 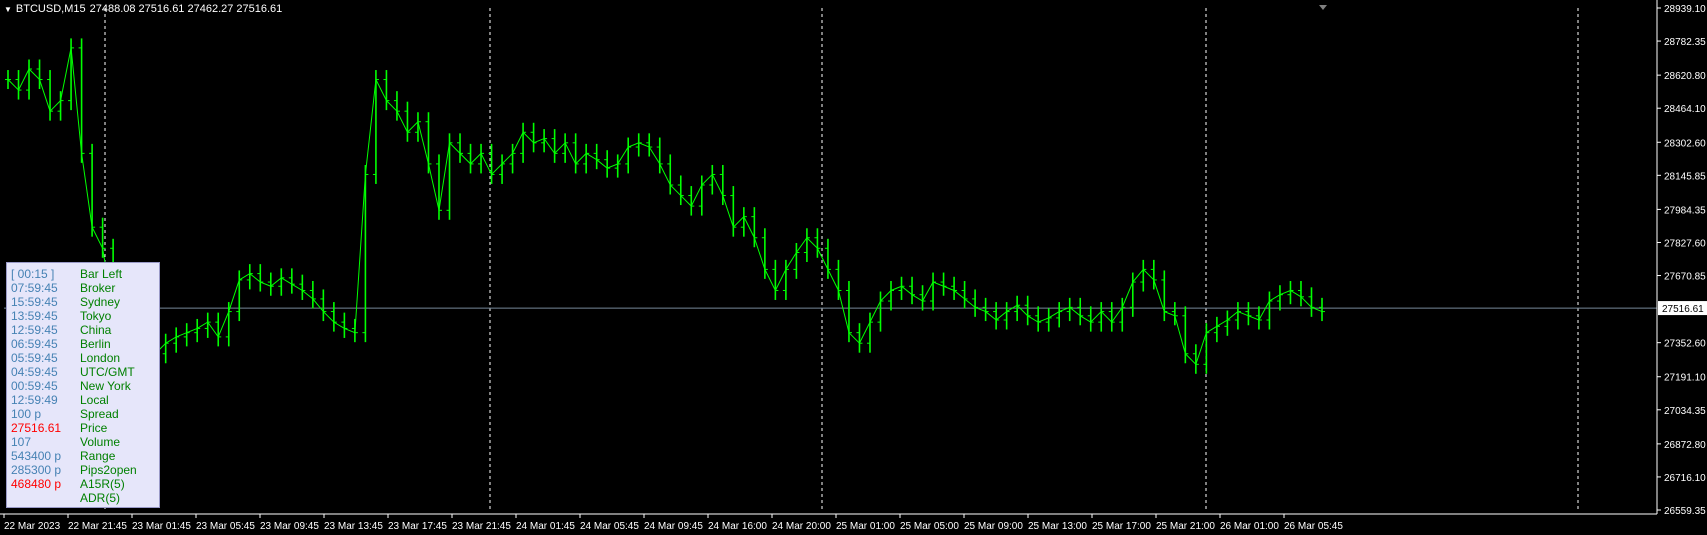 What do you see at coordinates (50, 9) in the screenshot?
I see `symbol-label: BTCUSD,M15` at bounding box center [50, 9].